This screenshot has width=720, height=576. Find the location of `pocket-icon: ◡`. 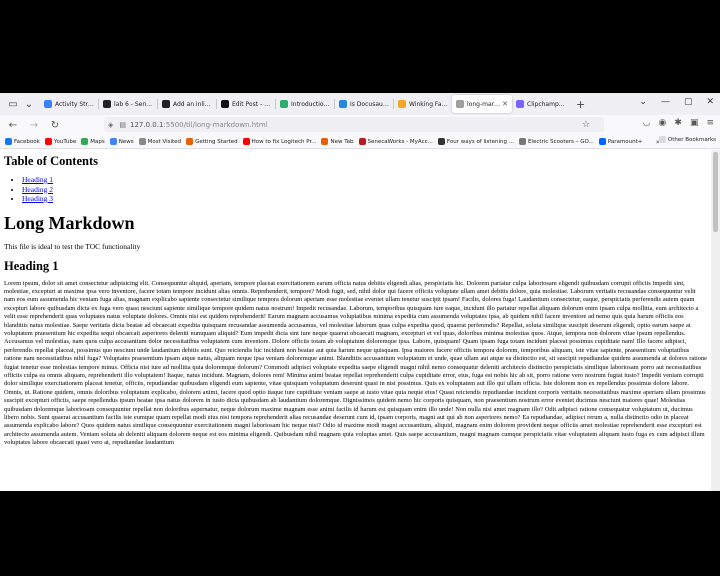

pocket-icon: ◡ is located at coordinates (647, 123).